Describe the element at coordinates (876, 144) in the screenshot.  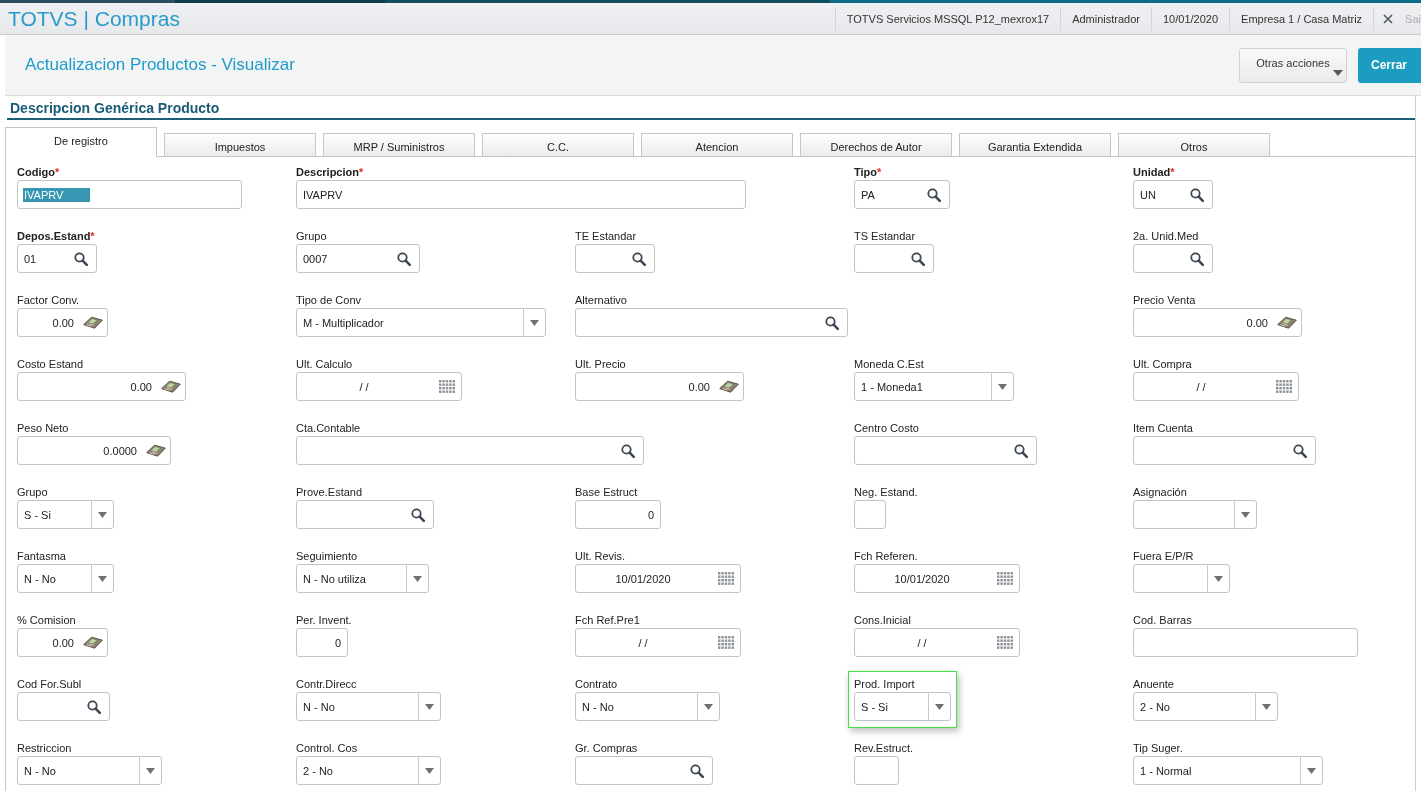
I see `tab: Derechos de Autor` at that location.